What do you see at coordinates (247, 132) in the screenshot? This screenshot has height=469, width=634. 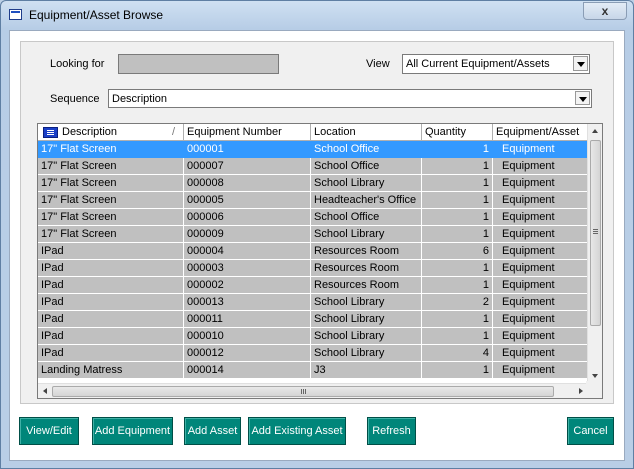 I see `column-header-equipment-number: Equipment Number` at bounding box center [247, 132].